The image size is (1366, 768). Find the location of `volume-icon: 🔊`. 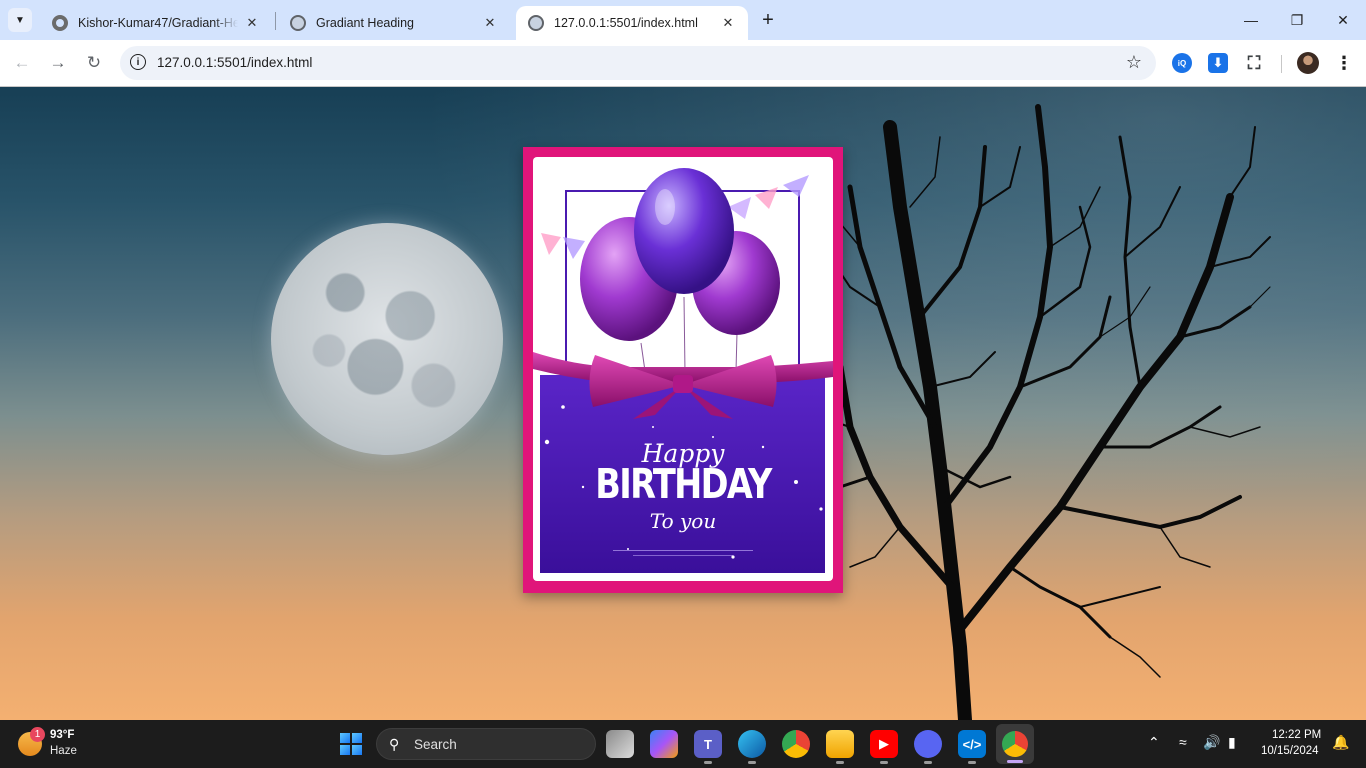

volume-icon: 🔊 is located at coordinates (1211, 742).